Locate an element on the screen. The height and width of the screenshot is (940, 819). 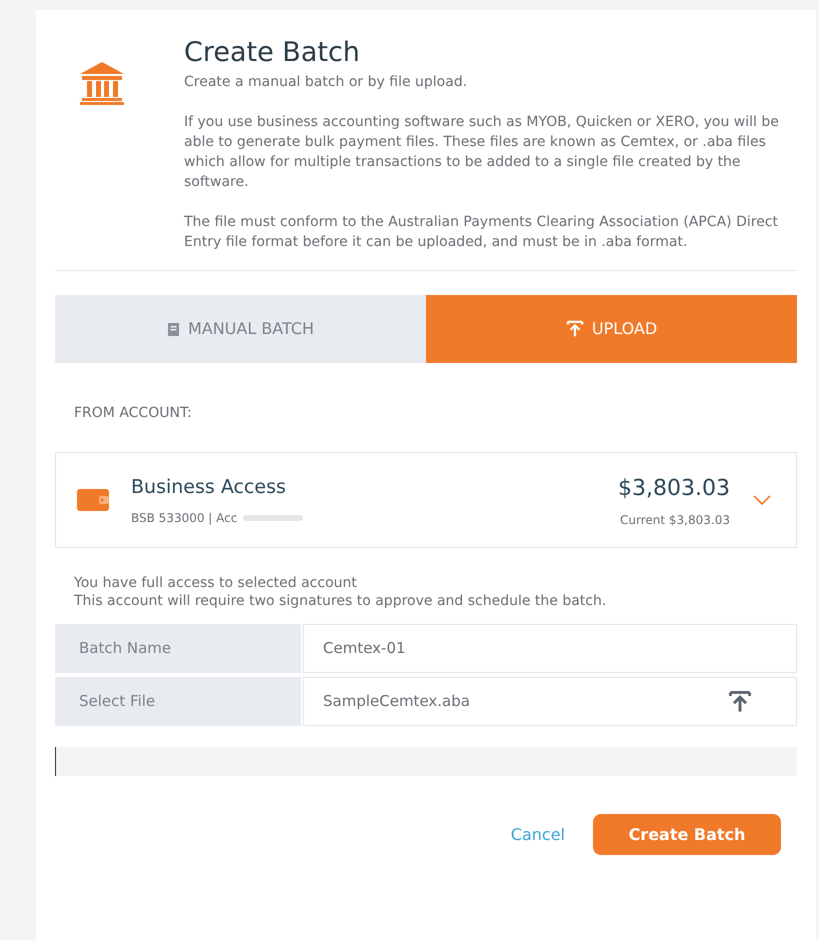
account-selector: Business Access BSB 533000 | Acc $3,803.03 Current $3,803.03 is located at coordinates (426, 500).